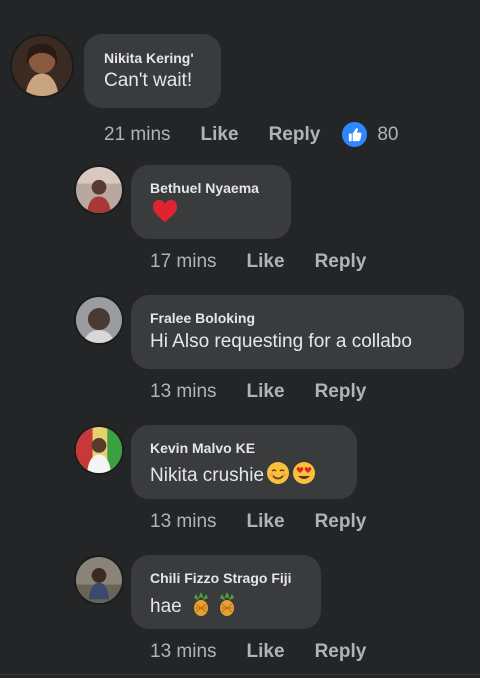  I want to click on comment-actions: 21 mins Like Reply 80, so click(251, 134).